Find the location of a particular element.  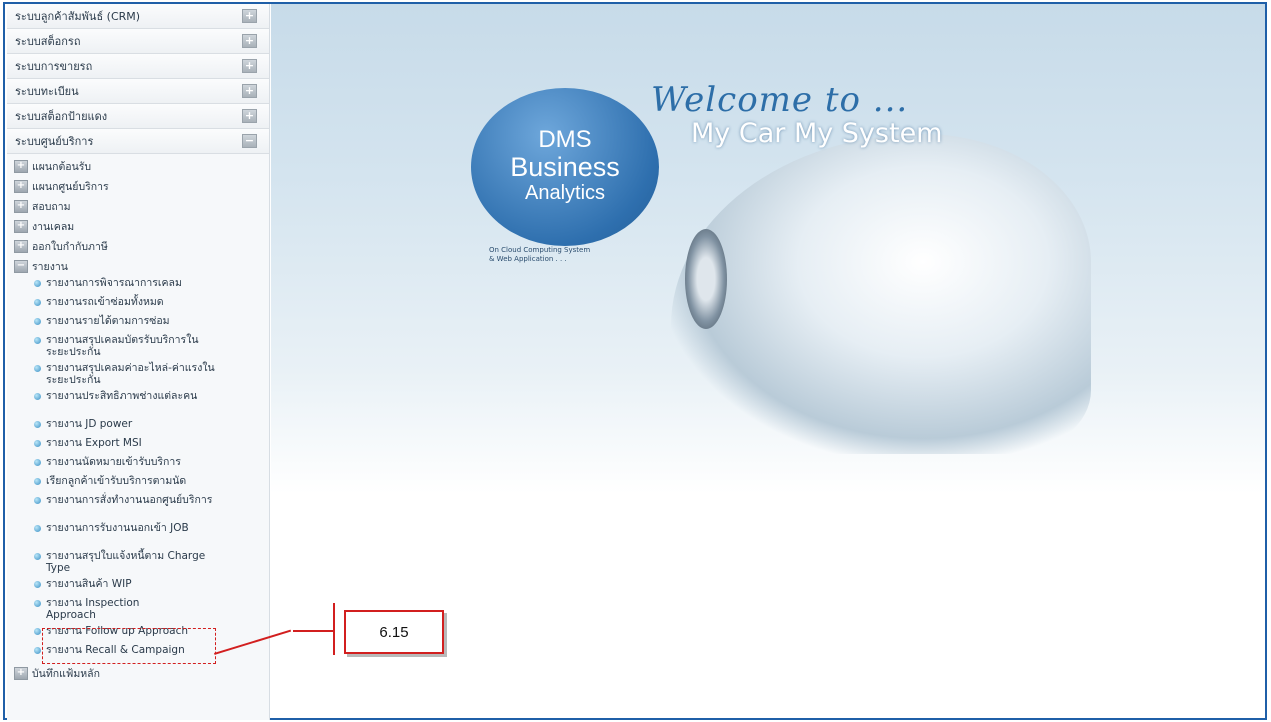

menu-service-center-label: ระบบศูนย์บริการ is located at coordinates (54, 141).